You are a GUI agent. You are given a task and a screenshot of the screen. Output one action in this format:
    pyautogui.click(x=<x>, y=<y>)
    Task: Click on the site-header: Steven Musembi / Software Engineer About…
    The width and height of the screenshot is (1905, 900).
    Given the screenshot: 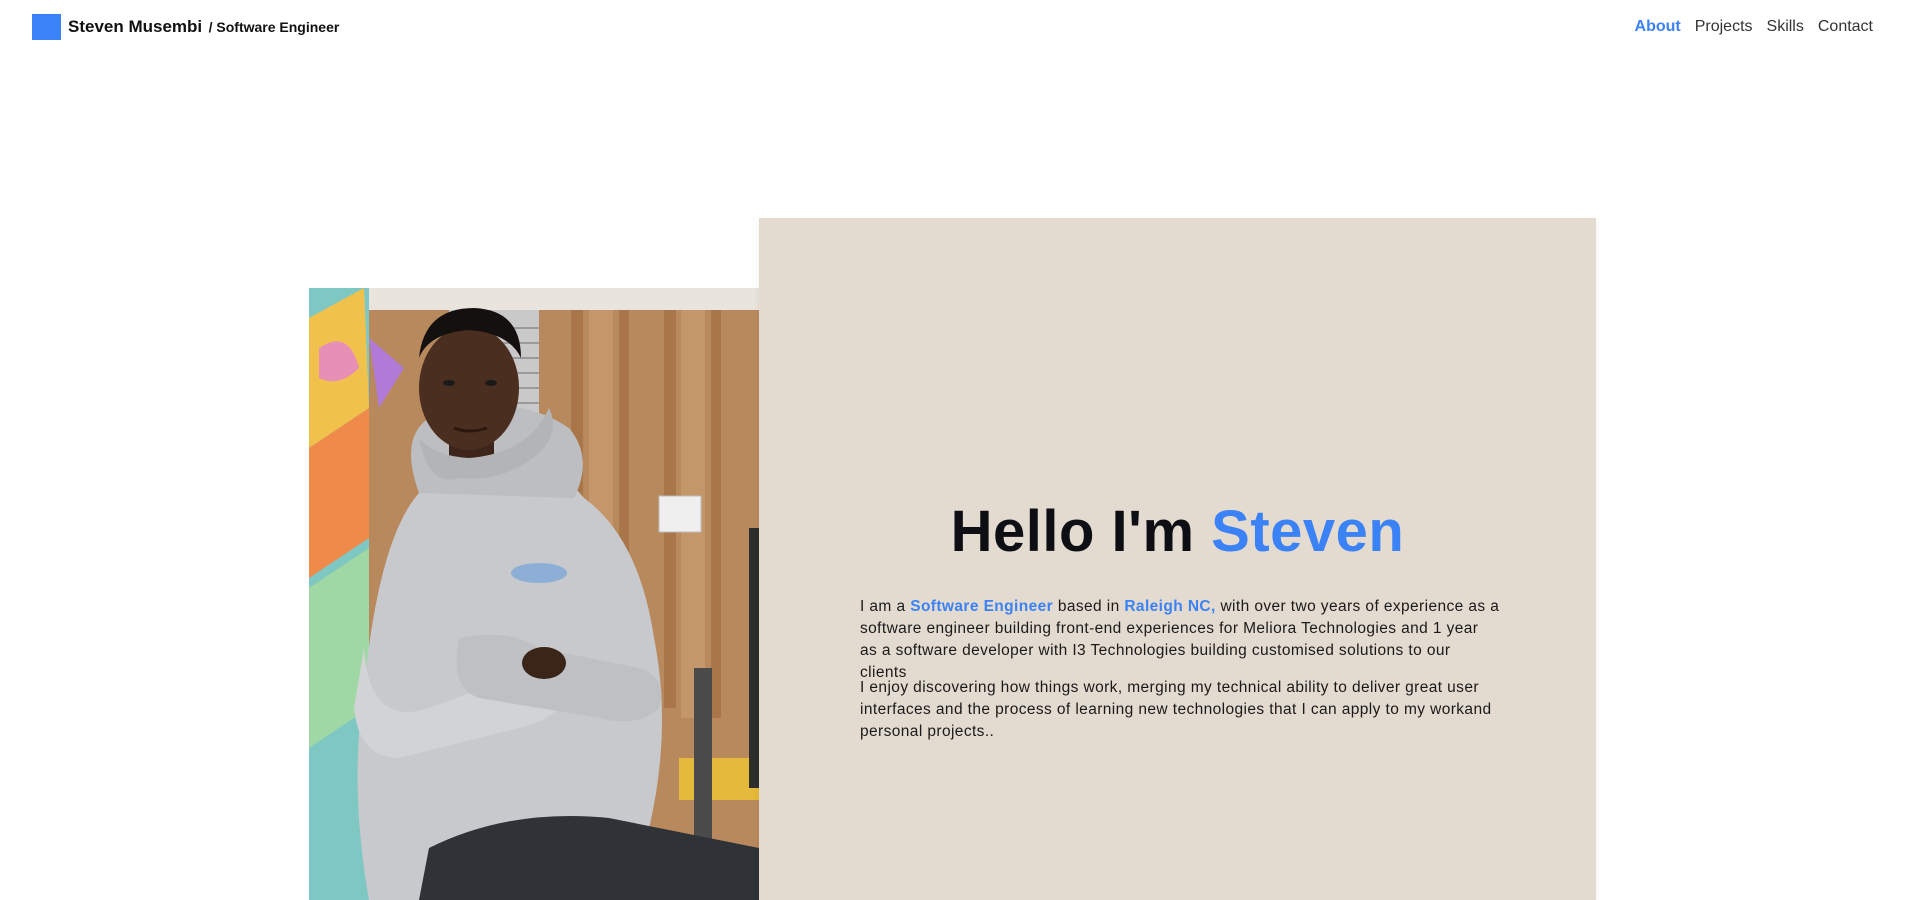 What is the action you would take?
    pyautogui.click(x=952, y=27)
    